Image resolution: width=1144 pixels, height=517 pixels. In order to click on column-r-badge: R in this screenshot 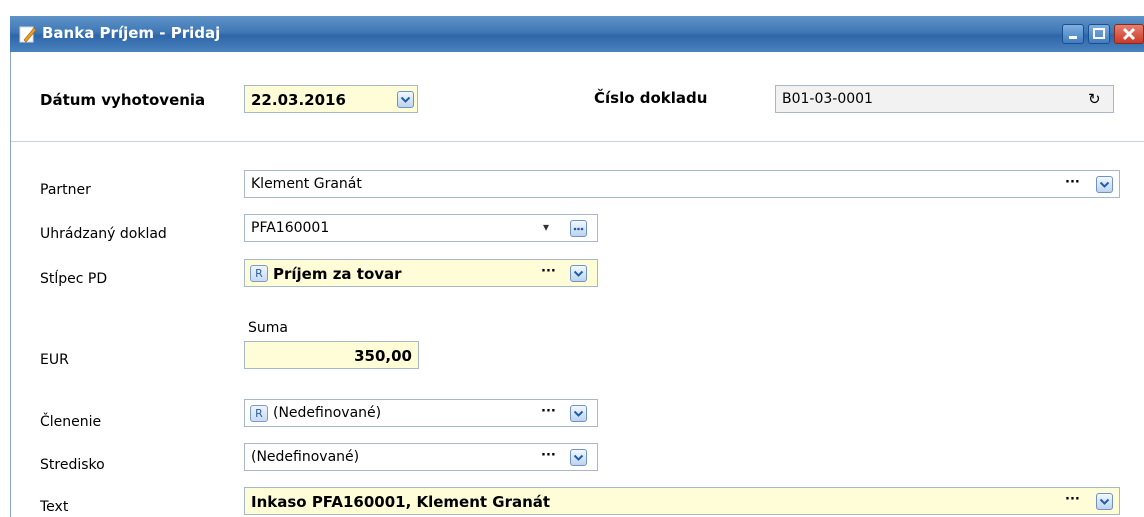, I will do `click(259, 273)`.